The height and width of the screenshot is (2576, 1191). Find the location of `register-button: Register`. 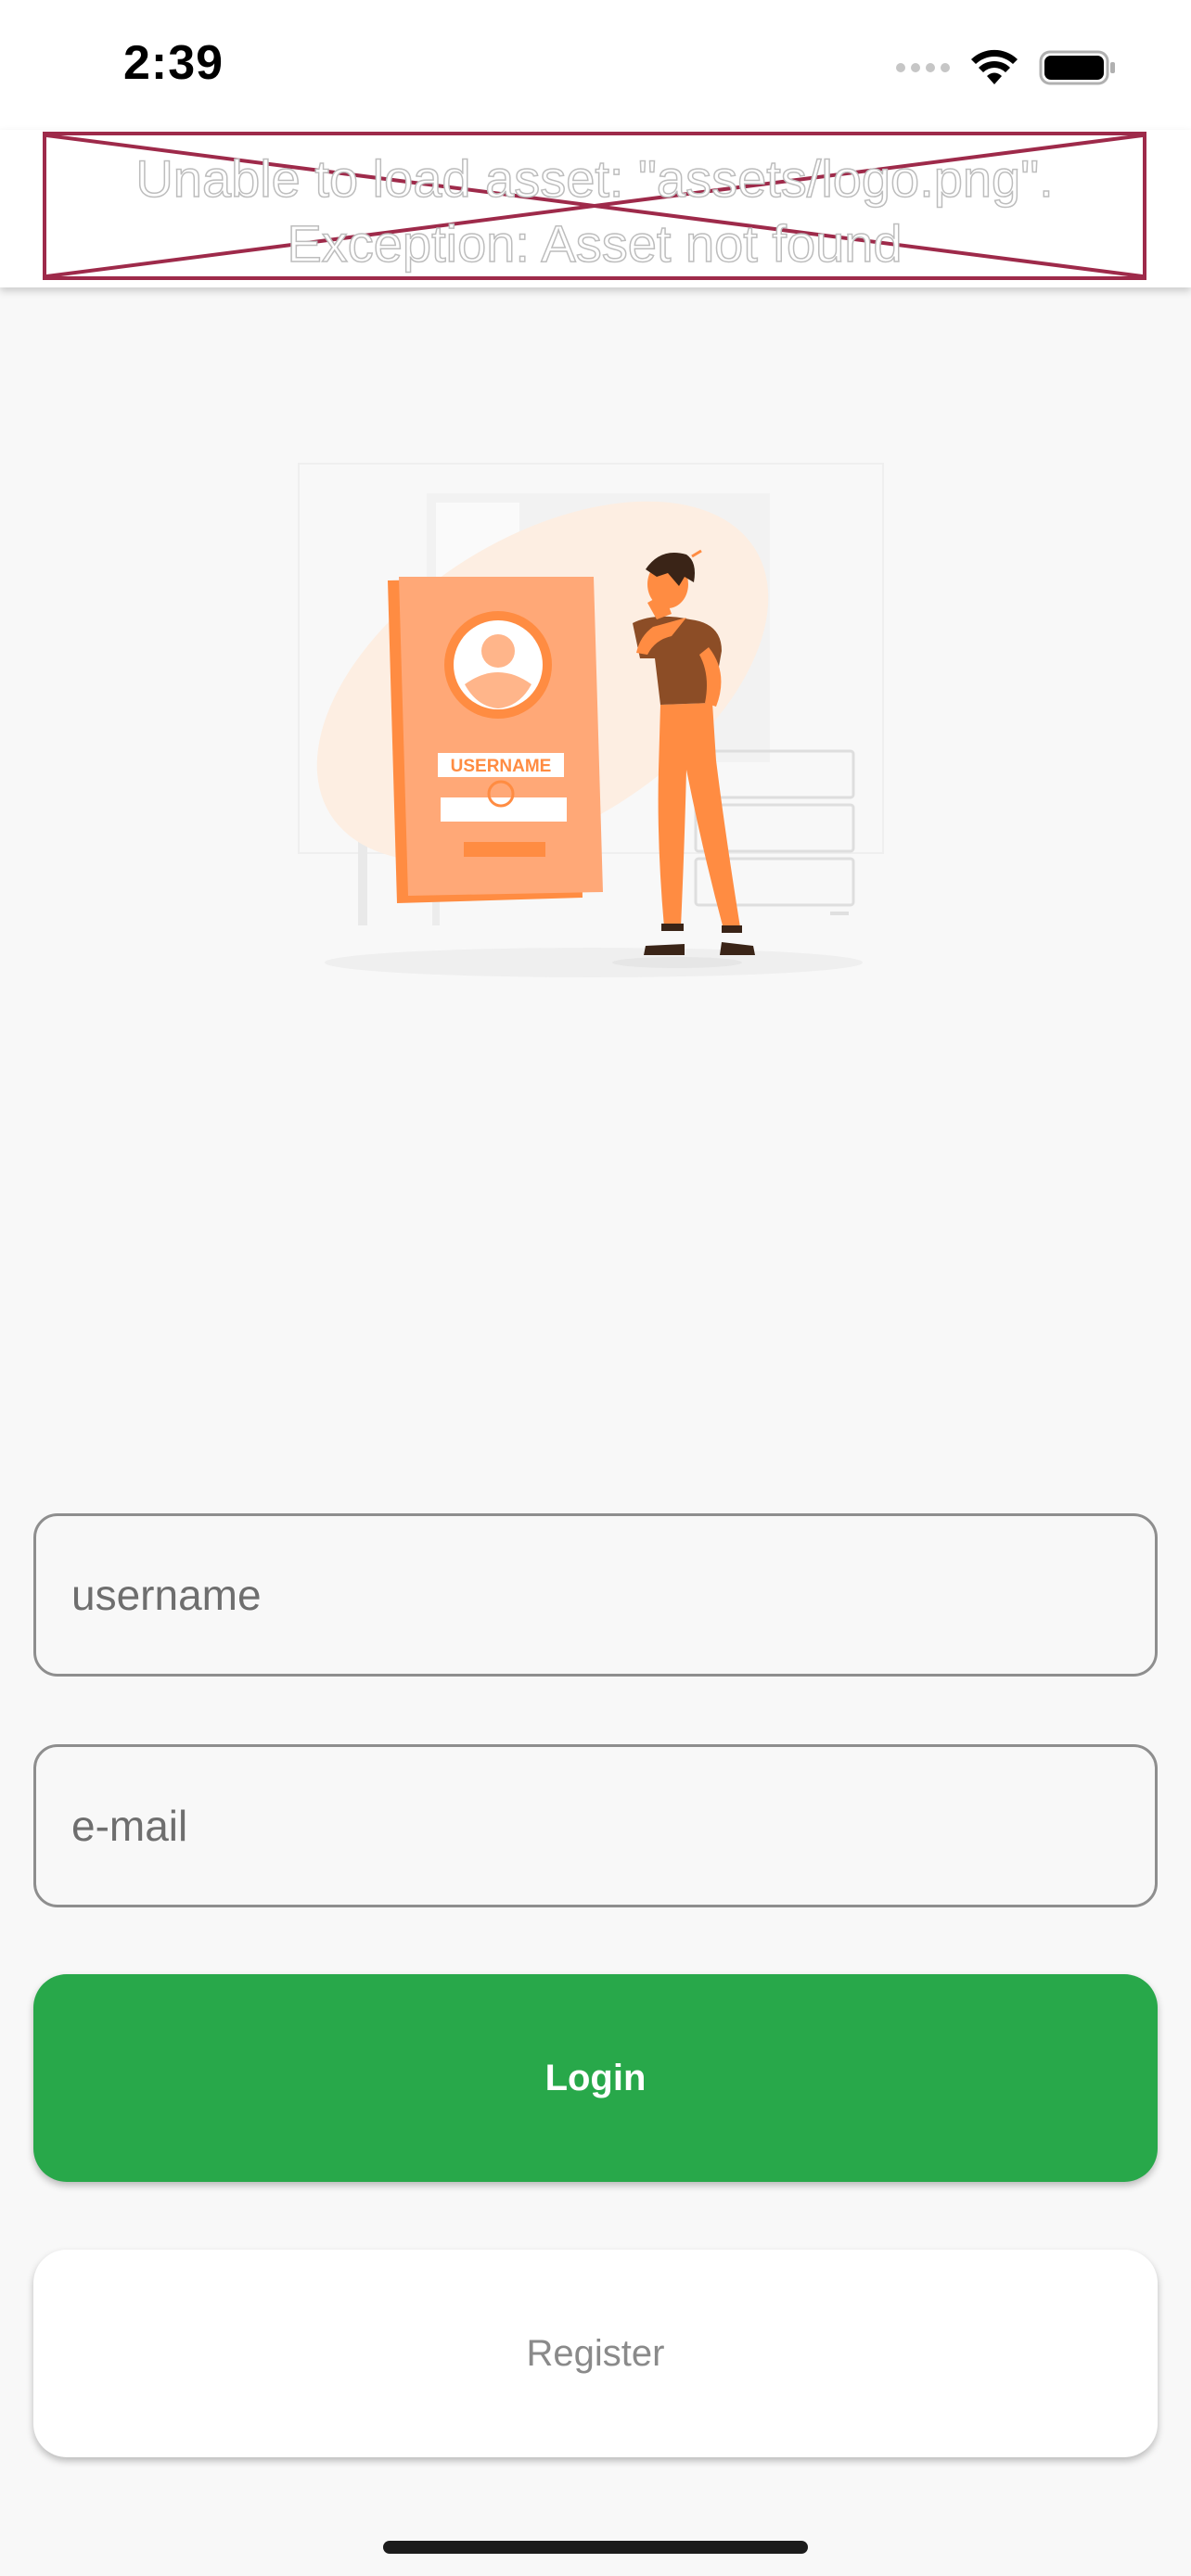

register-button: Register is located at coordinates (595, 2353).